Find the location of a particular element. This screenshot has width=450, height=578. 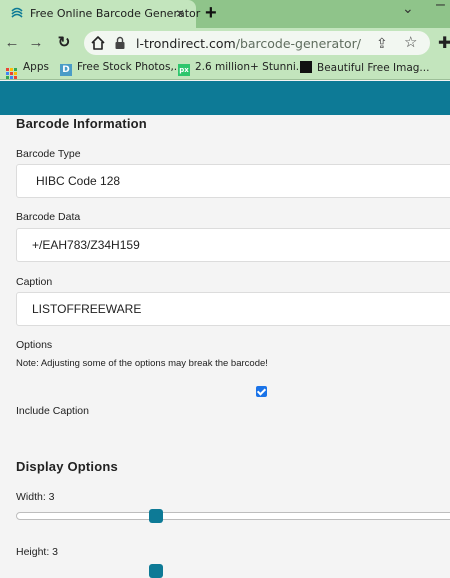

barcode-type-label: Barcode Type is located at coordinates (48, 154).